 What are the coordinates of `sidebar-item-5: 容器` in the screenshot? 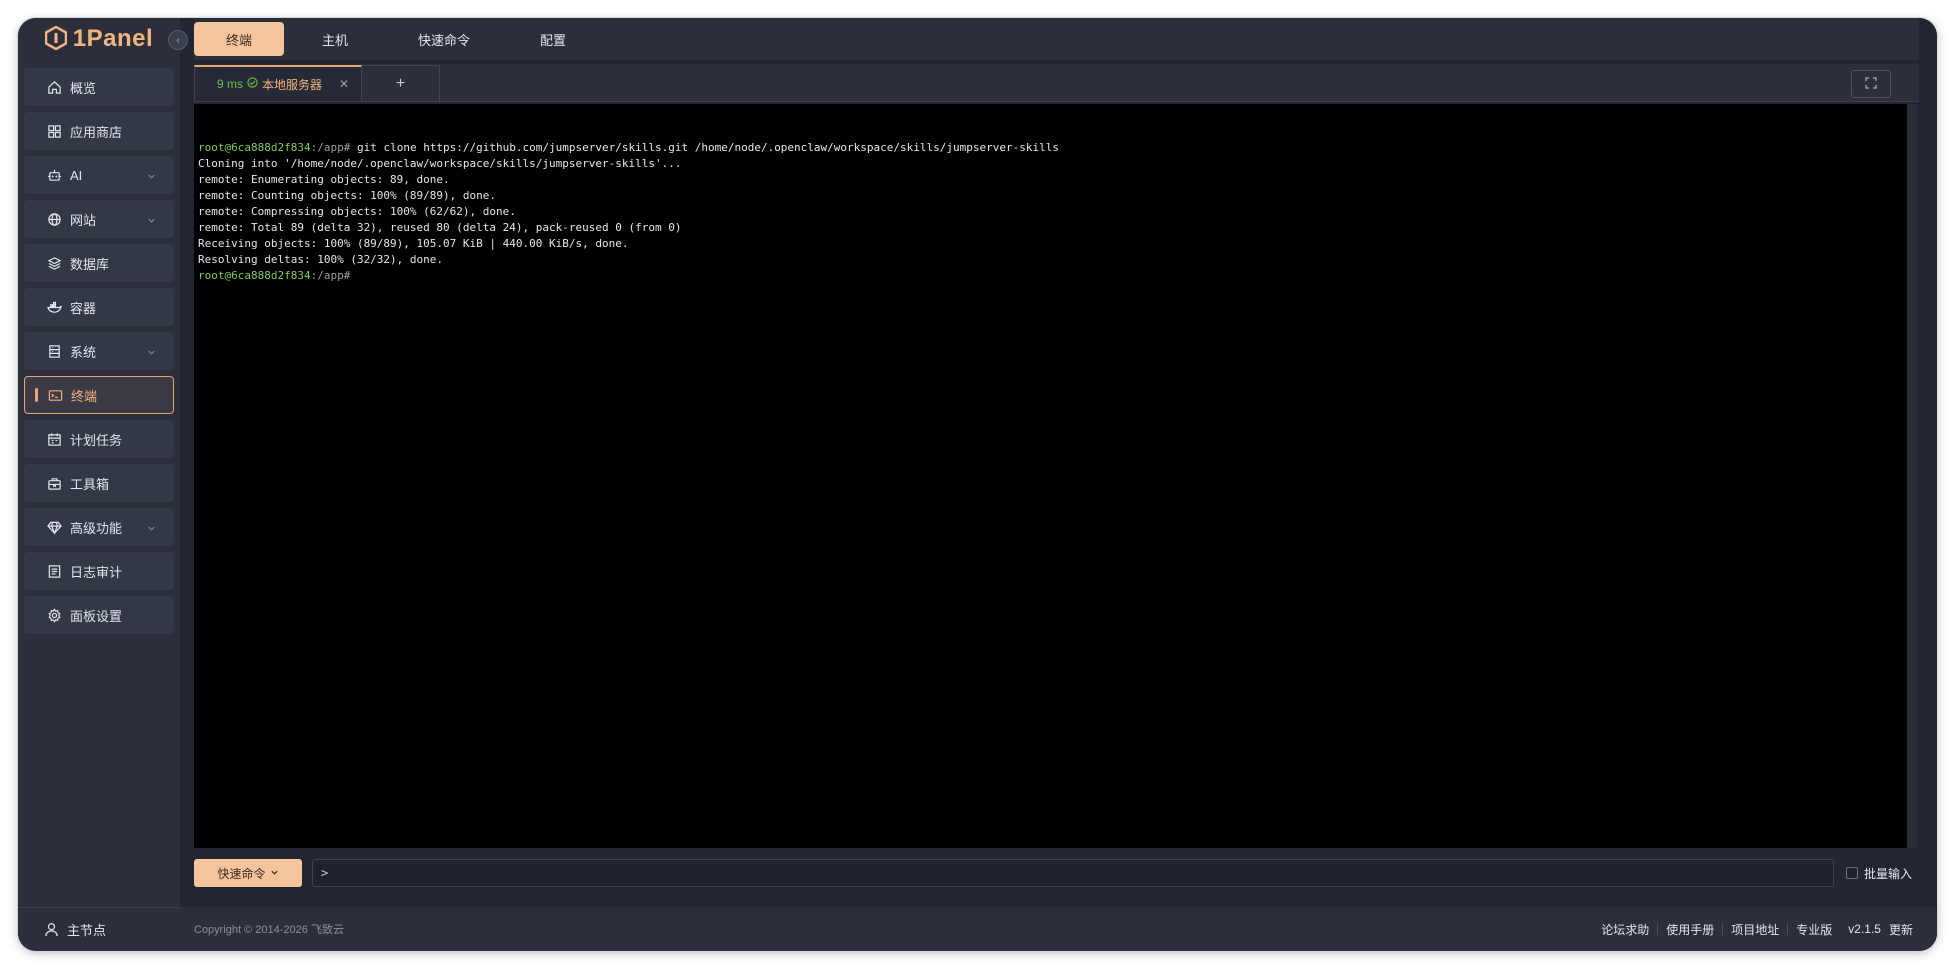 It's located at (99, 307).